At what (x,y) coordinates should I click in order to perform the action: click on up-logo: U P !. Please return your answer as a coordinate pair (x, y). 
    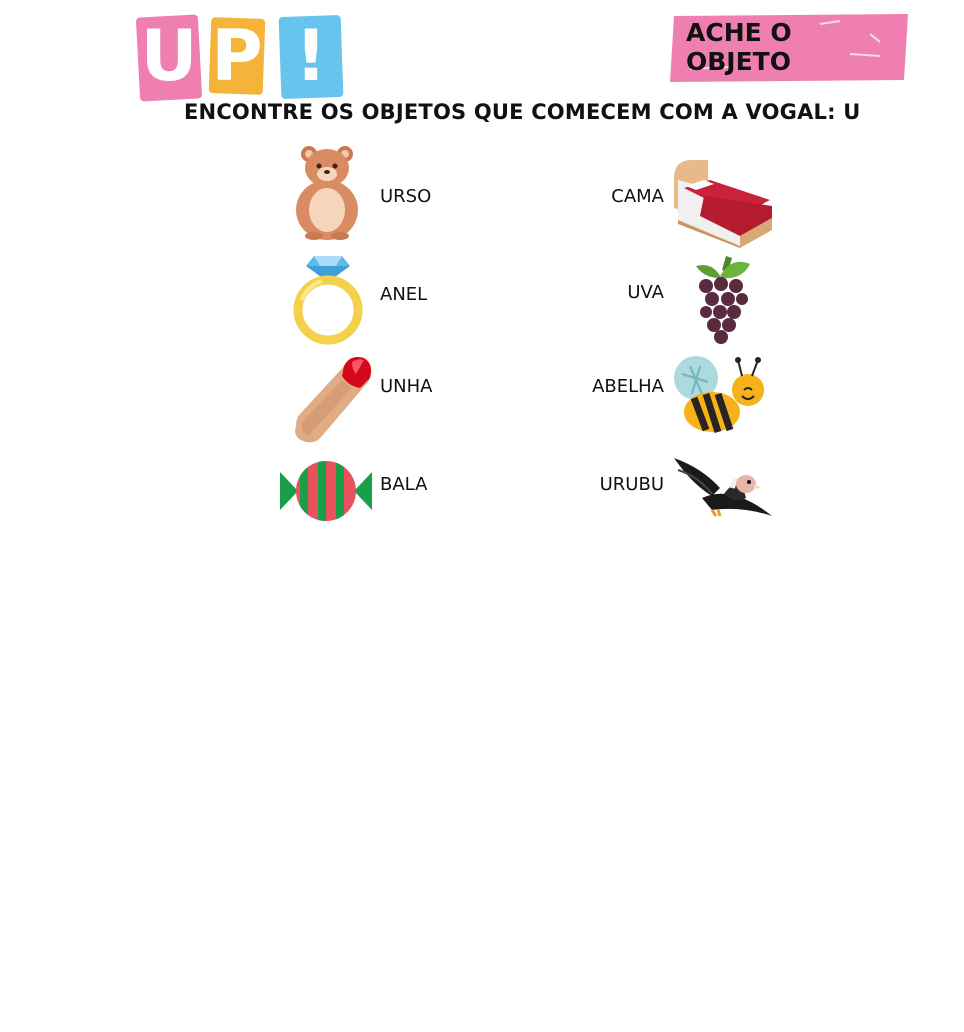
    Looking at the image, I should click on (239, 58).